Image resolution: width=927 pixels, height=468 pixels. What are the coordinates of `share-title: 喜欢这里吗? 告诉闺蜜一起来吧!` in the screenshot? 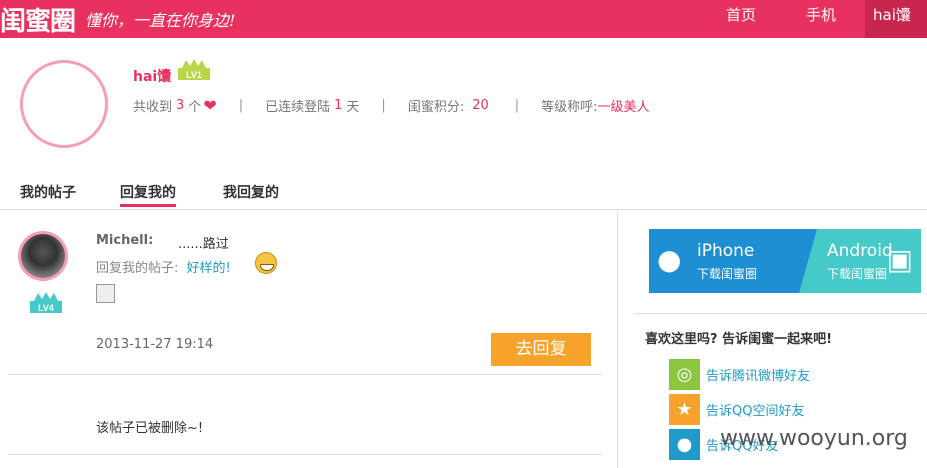 It's located at (738, 339).